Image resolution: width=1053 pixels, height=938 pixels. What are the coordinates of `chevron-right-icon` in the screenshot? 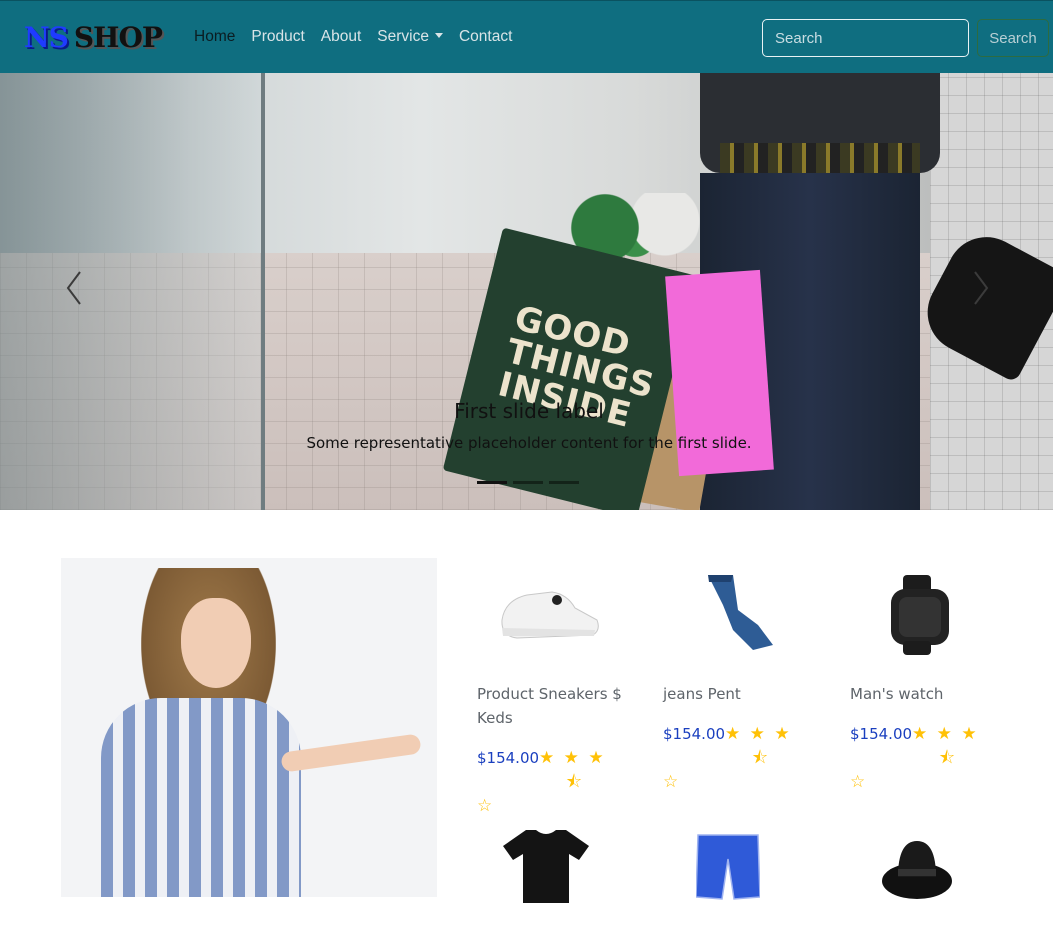 It's located at (981, 288).